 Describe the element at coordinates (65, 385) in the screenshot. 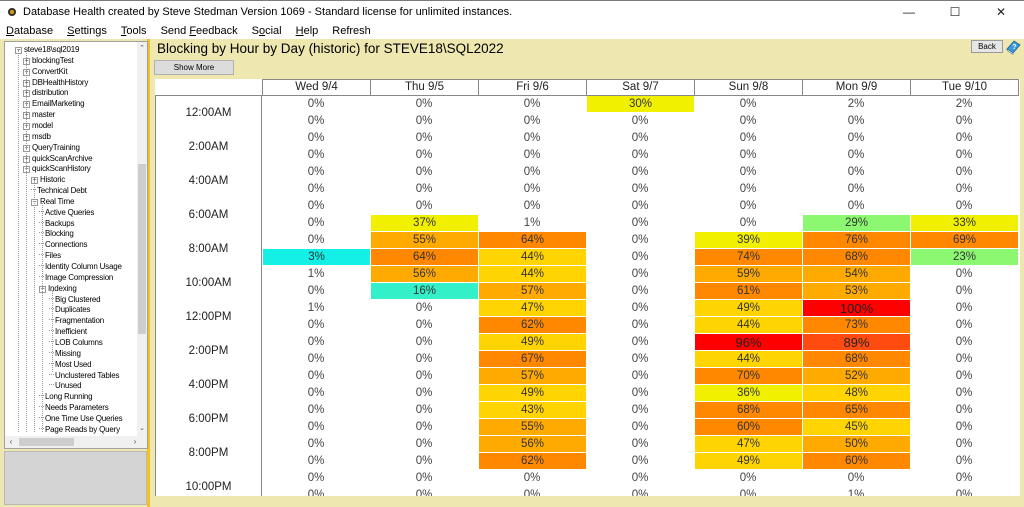

I see `tree-item: Unused` at that location.